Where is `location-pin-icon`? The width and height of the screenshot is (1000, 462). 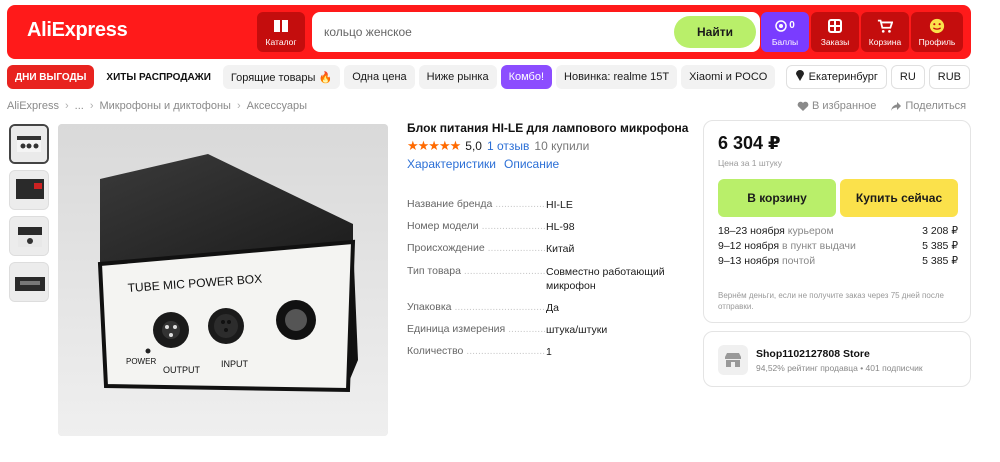 location-pin-icon is located at coordinates (800, 77).